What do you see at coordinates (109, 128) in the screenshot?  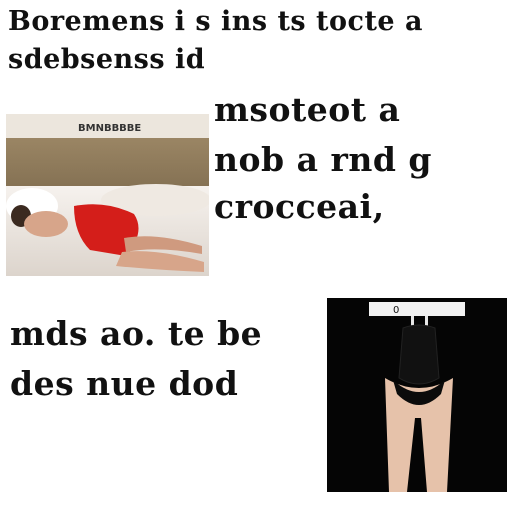 I see `photo-top-caption: BMNBBBBE` at bounding box center [109, 128].